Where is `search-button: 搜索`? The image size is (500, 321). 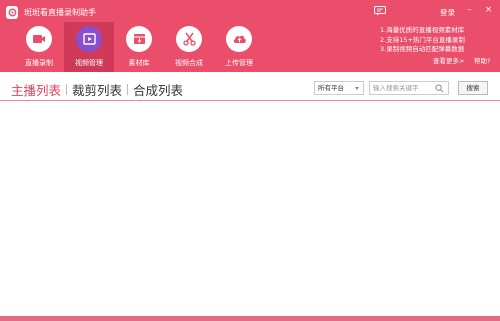
search-button: 搜索 is located at coordinates (473, 88).